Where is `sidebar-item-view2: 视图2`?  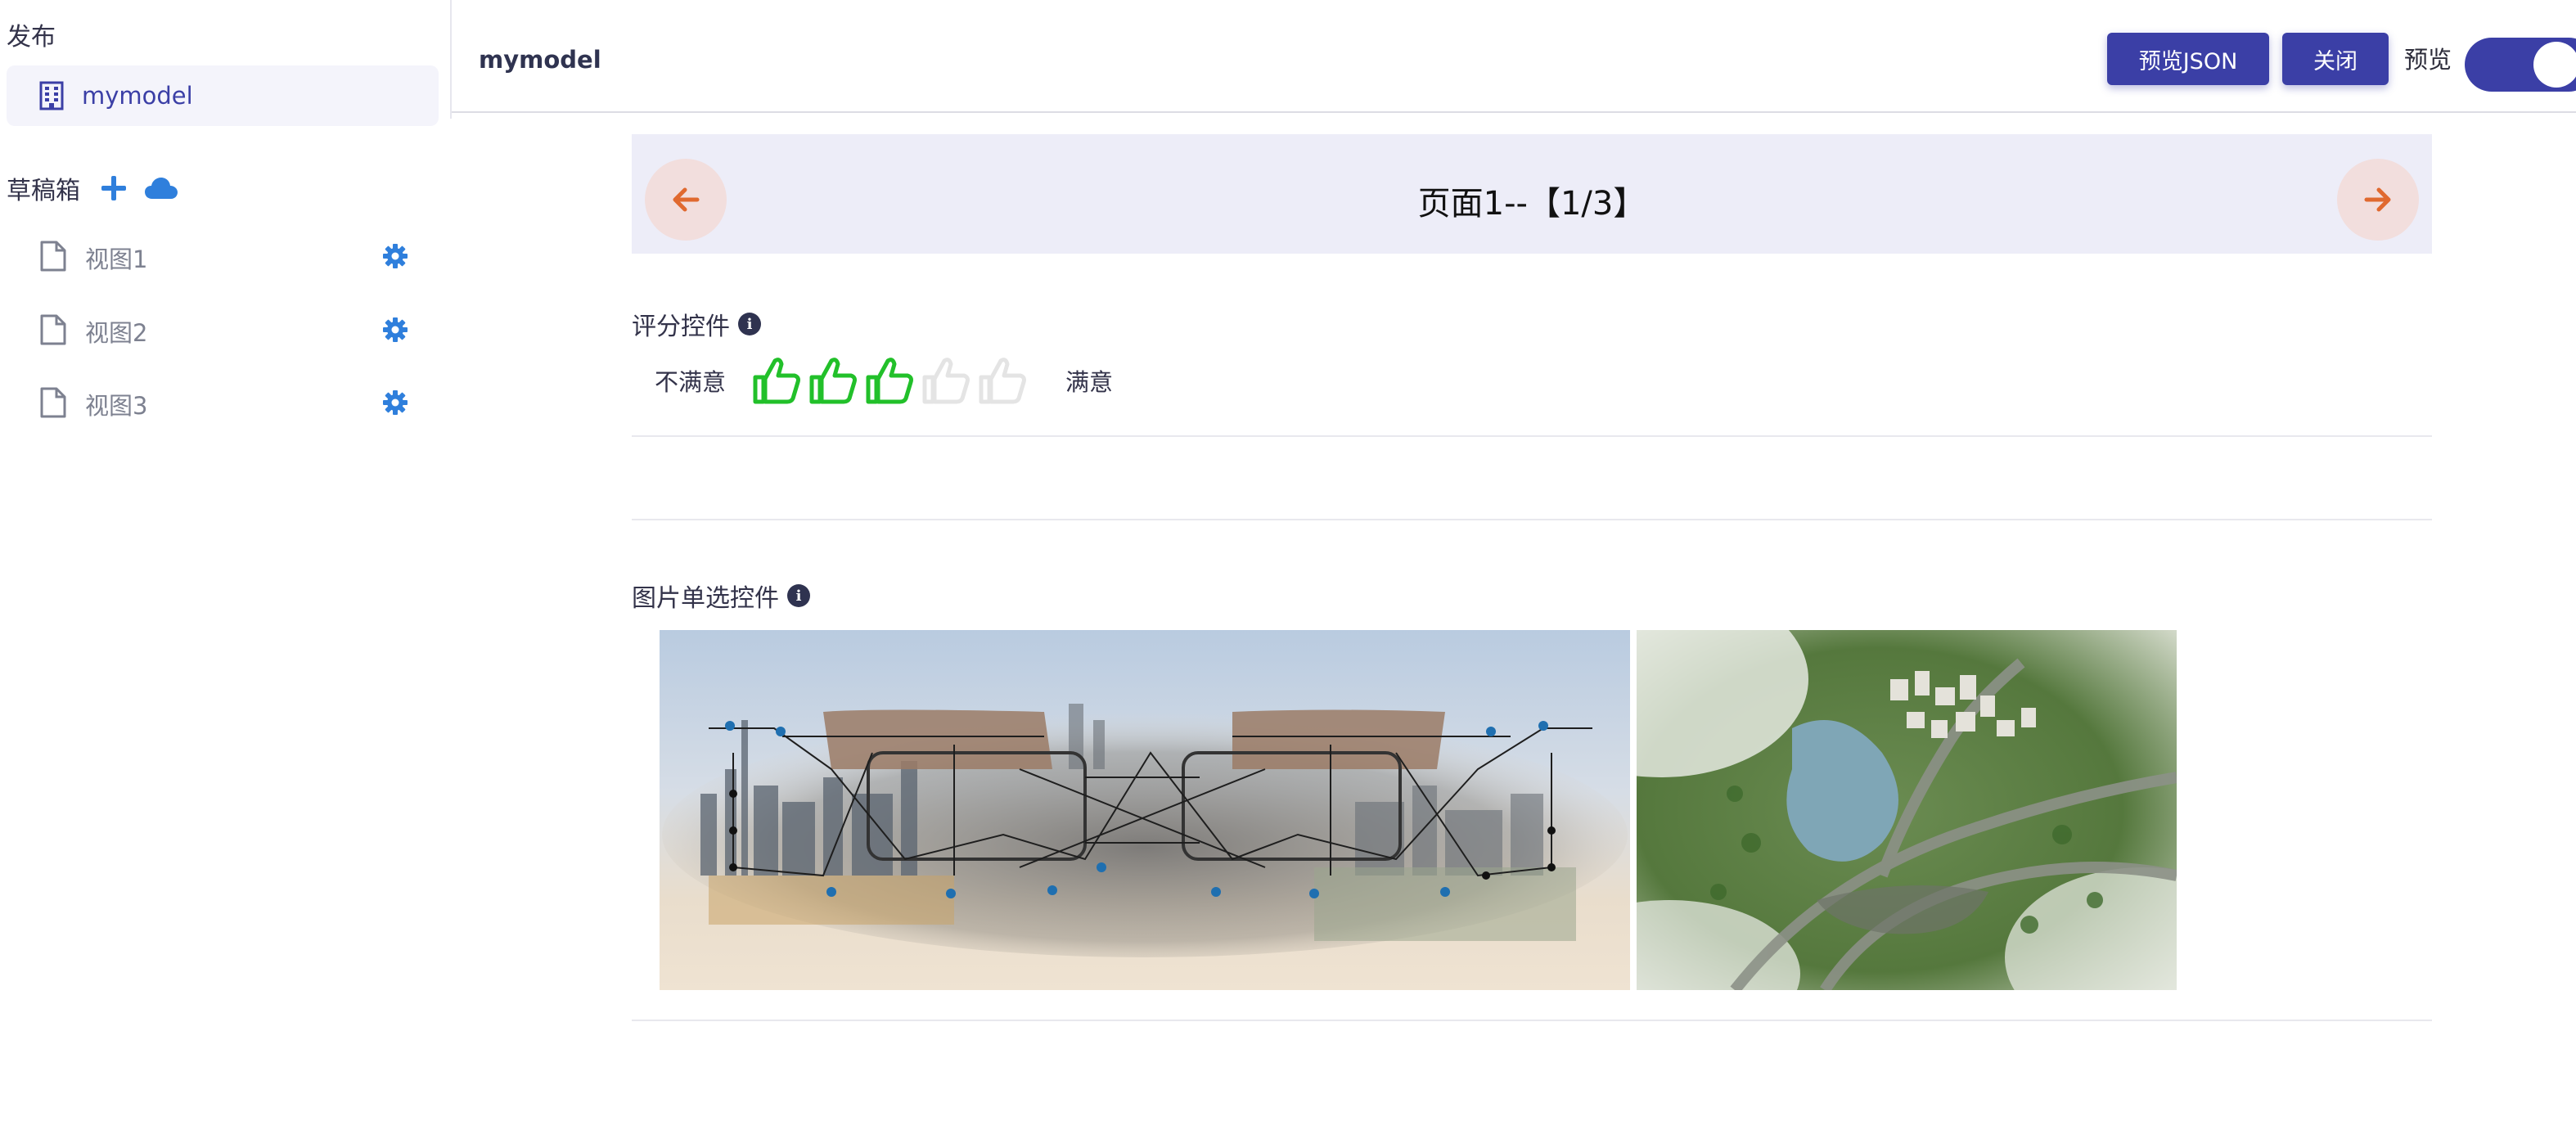 sidebar-item-view2: 视图2 is located at coordinates (221, 328).